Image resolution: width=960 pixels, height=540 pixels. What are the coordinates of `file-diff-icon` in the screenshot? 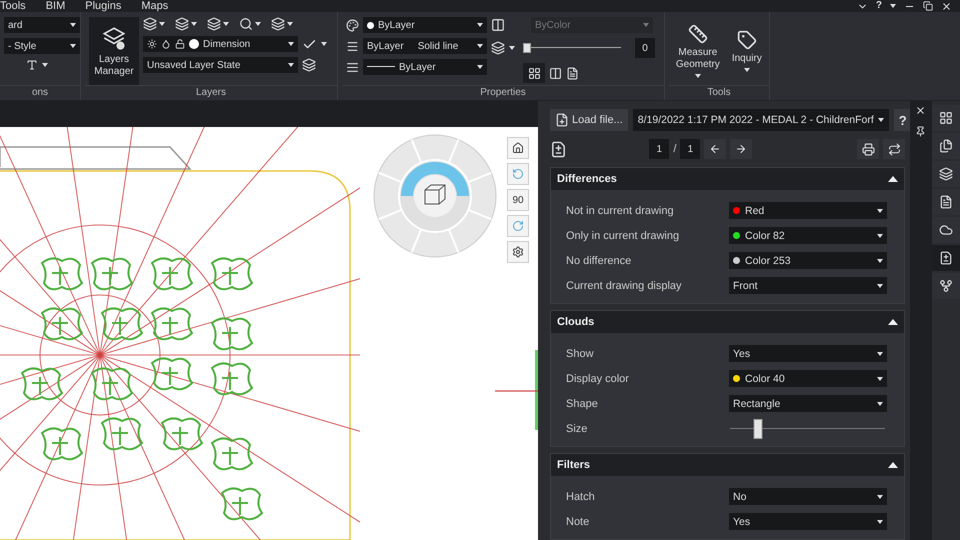 It's located at (946, 258).